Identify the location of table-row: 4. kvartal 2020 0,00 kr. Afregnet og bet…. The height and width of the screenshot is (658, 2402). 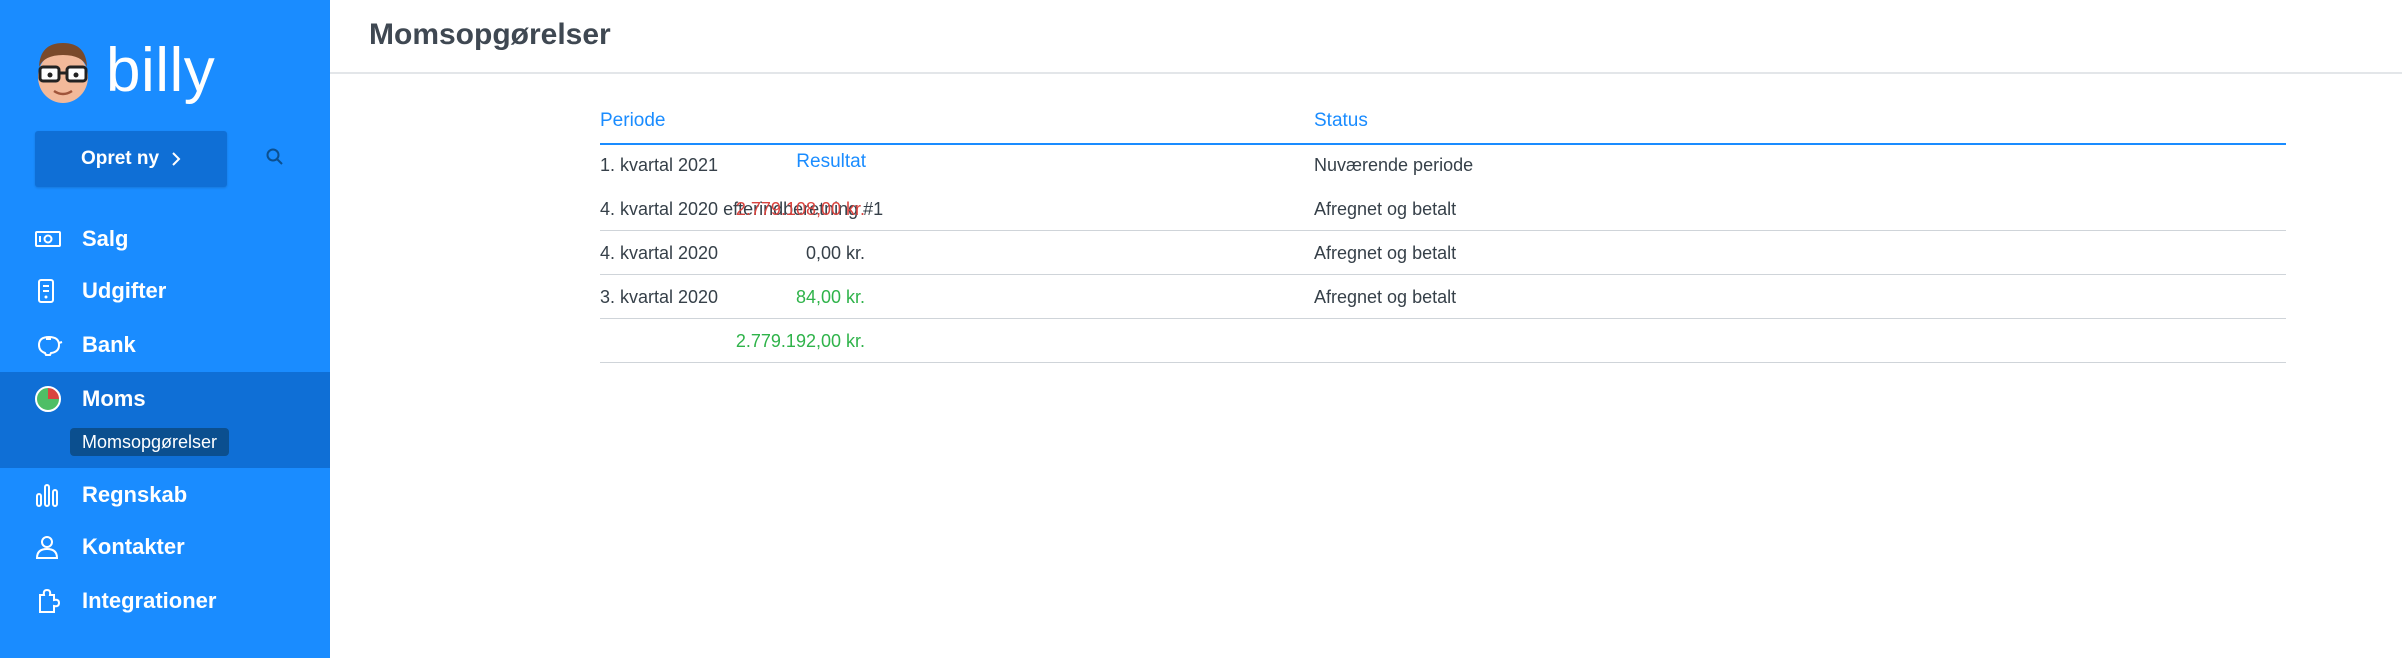
(1443, 253).